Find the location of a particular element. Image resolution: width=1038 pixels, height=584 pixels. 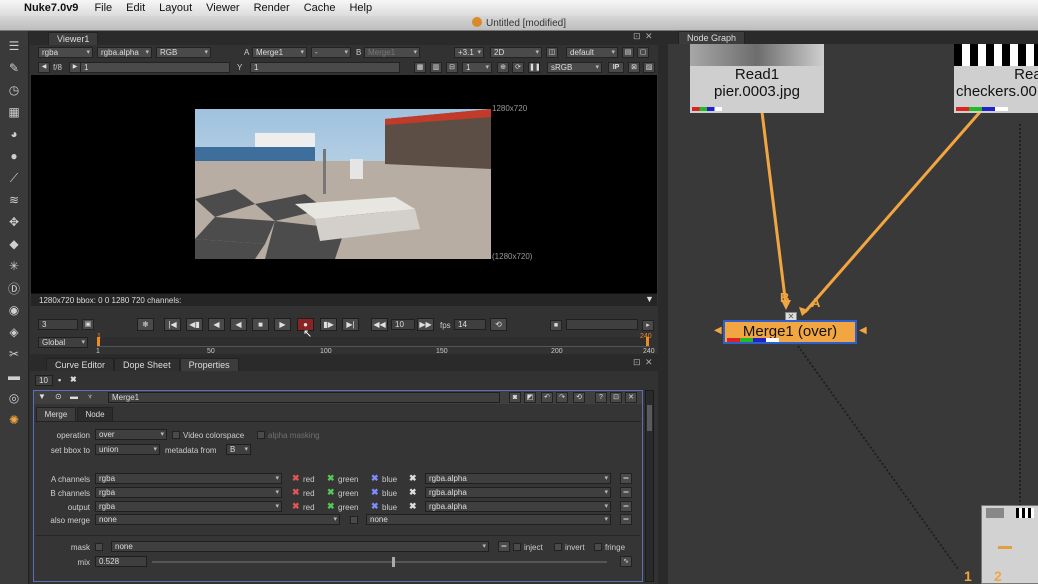

lut-toggle-icon: ⊠ is located at coordinates (634, 67).